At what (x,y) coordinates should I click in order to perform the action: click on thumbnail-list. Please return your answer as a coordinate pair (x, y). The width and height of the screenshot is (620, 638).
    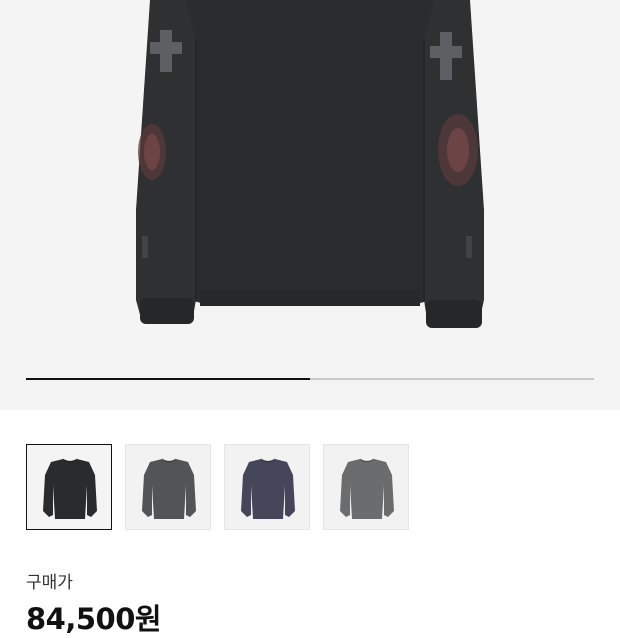
    Looking at the image, I should click on (217, 487).